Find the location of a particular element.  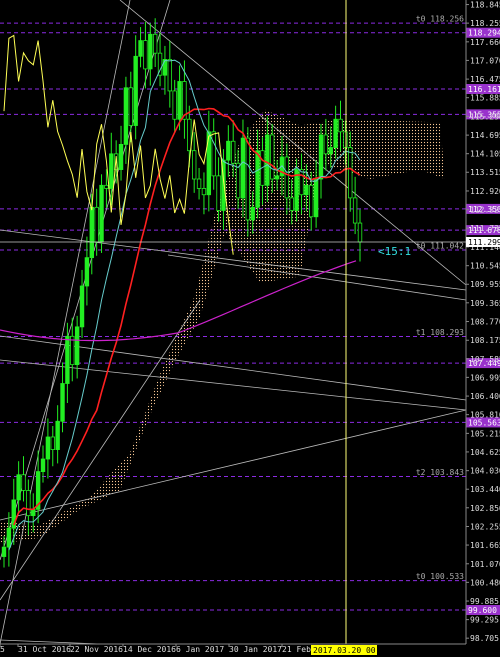

price-tick-label: 104.625 is located at coordinates (485, 452).